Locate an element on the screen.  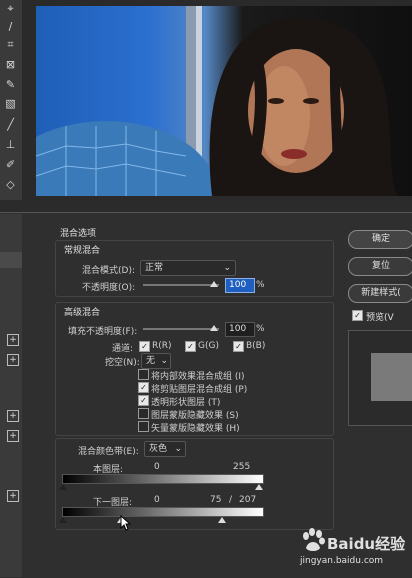
layer-mask-hides-label: 图层蒙版隐藏效果 (S) is located at coordinates (195, 416).